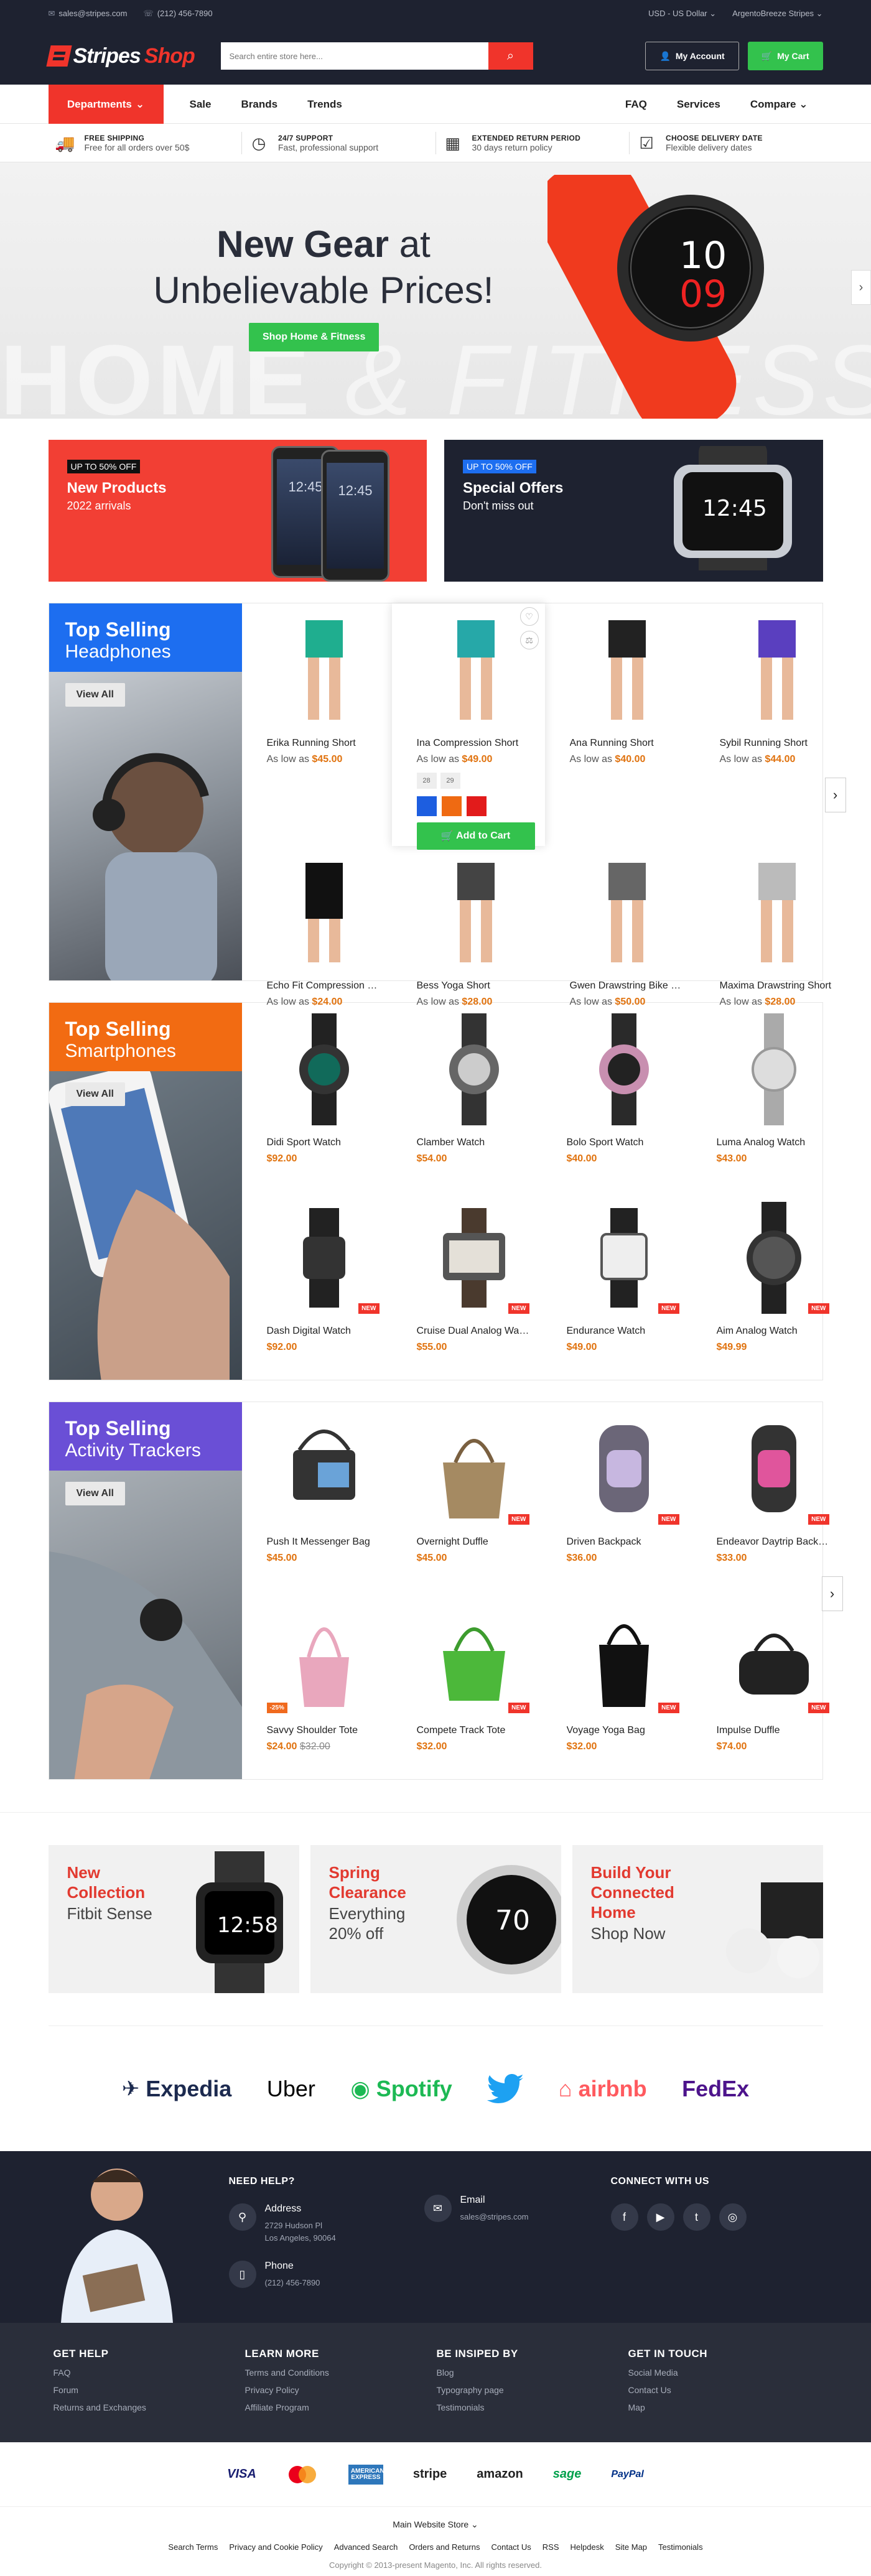 This screenshot has width=871, height=2576. I want to click on store-switcher: ArgentoBreeze Stripes ⌄, so click(777, 14).